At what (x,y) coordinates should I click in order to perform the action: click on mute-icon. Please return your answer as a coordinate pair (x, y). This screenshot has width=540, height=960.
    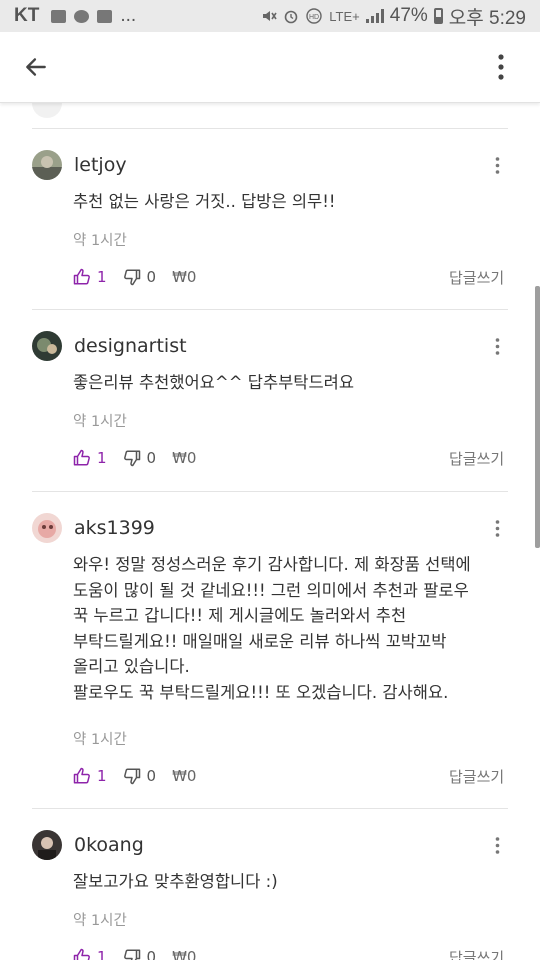
    Looking at the image, I should click on (270, 16).